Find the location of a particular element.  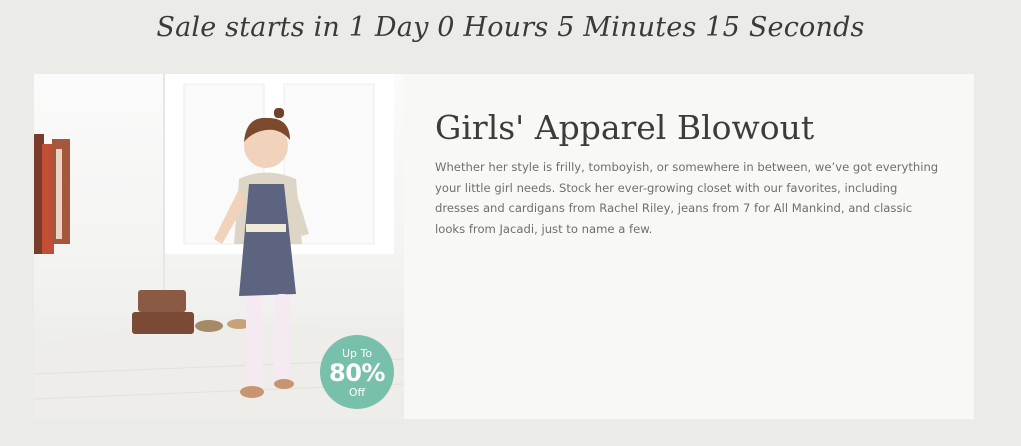

sale-title: Girls' Apparel Blowout is located at coordinates (624, 127).